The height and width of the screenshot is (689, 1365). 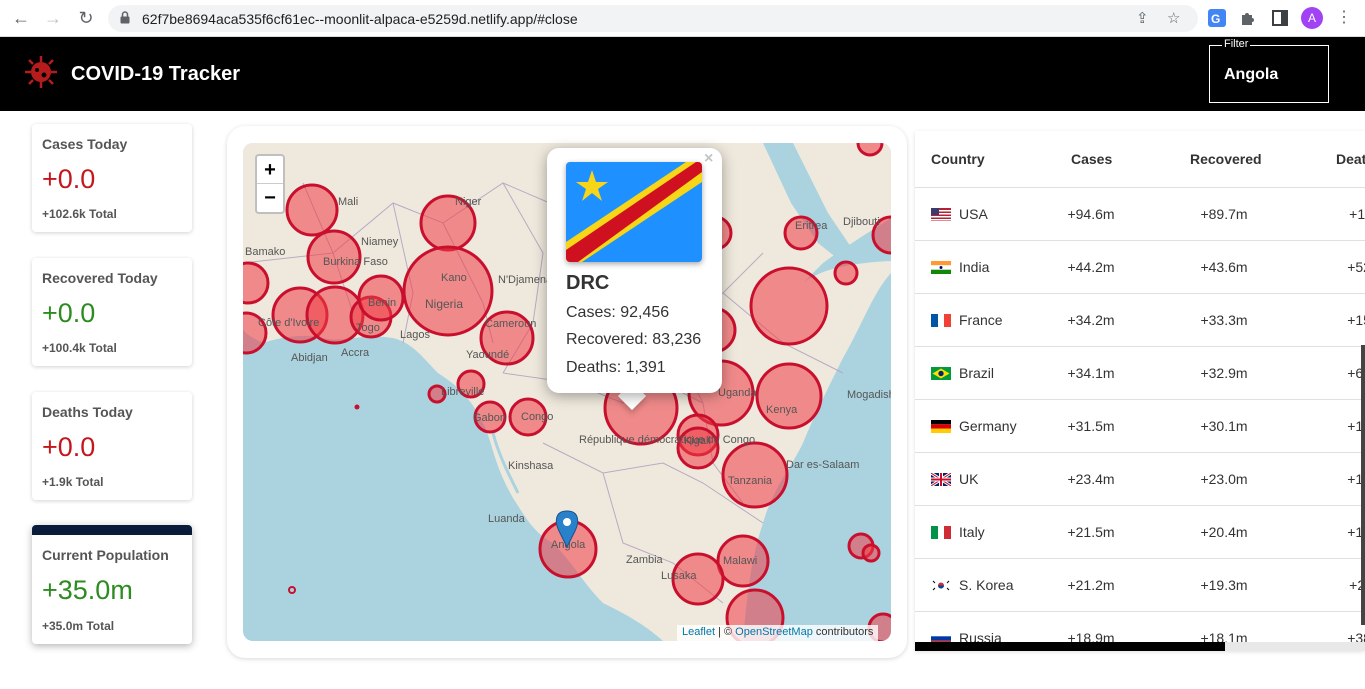 I want to click on osm-link: OpenStreetMap, so click(x=774, y=632).